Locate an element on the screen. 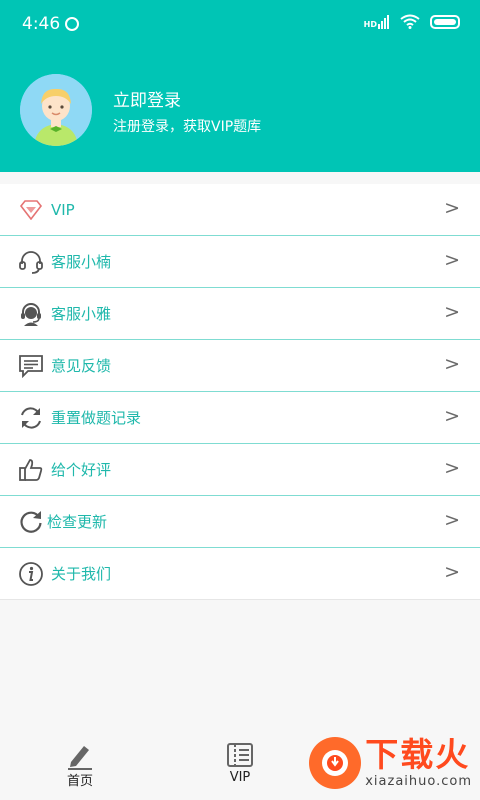 Image resolution: width=480 pixels, height=800 pixels. watermark-url: xiazaihuo.com is located at coordinates (418, 781).